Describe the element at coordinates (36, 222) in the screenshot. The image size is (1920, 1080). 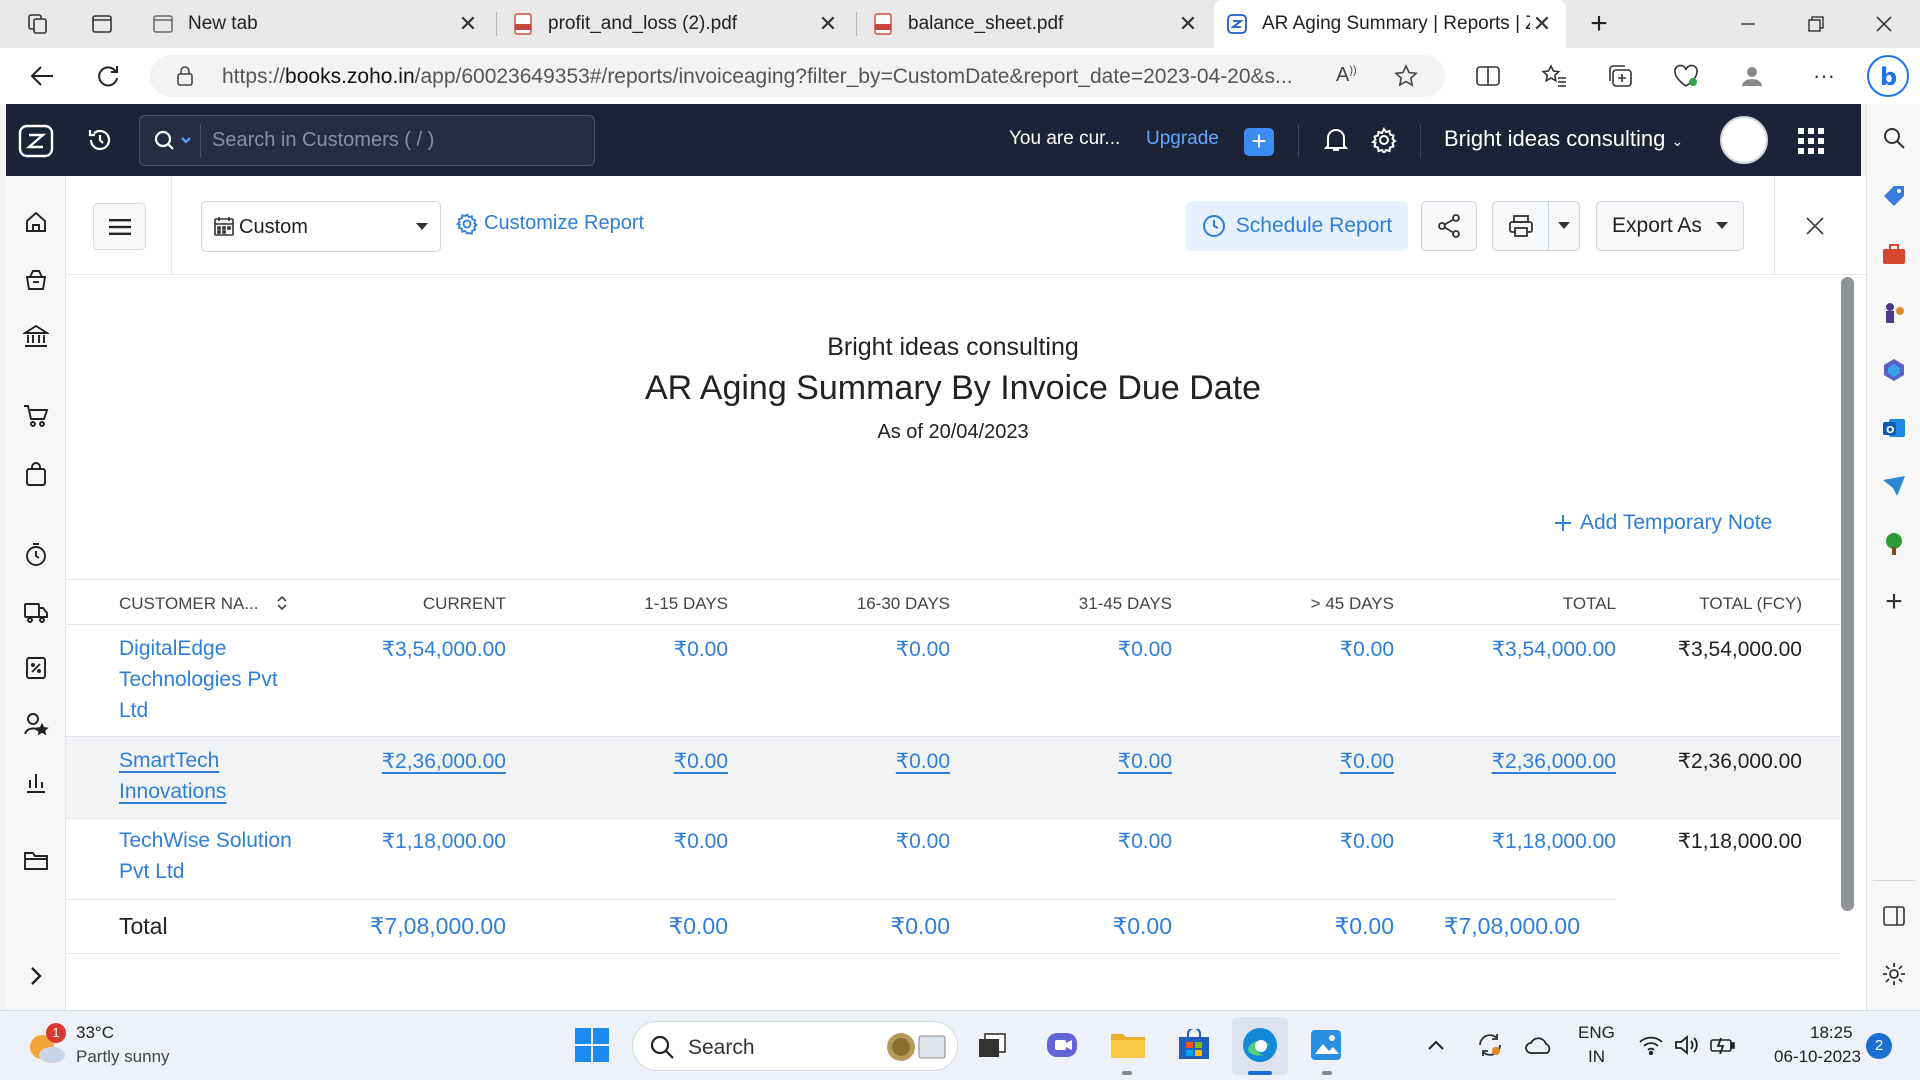
I see `home-icon` at that location.